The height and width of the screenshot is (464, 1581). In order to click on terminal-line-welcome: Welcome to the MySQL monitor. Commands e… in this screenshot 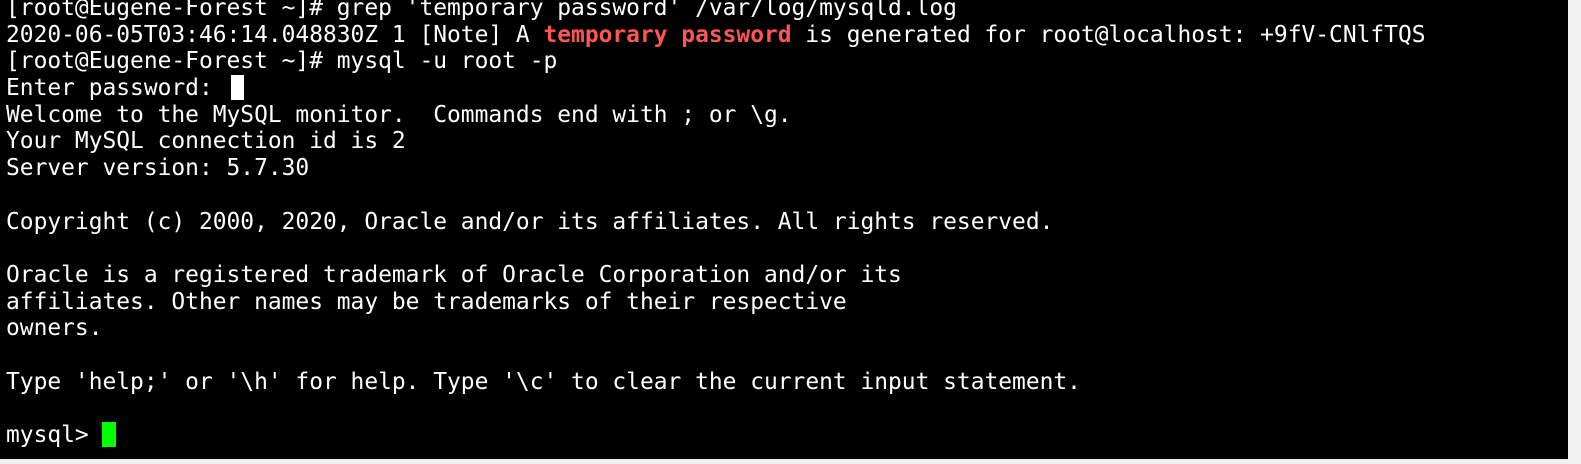, I will do `click(399, 114)`.